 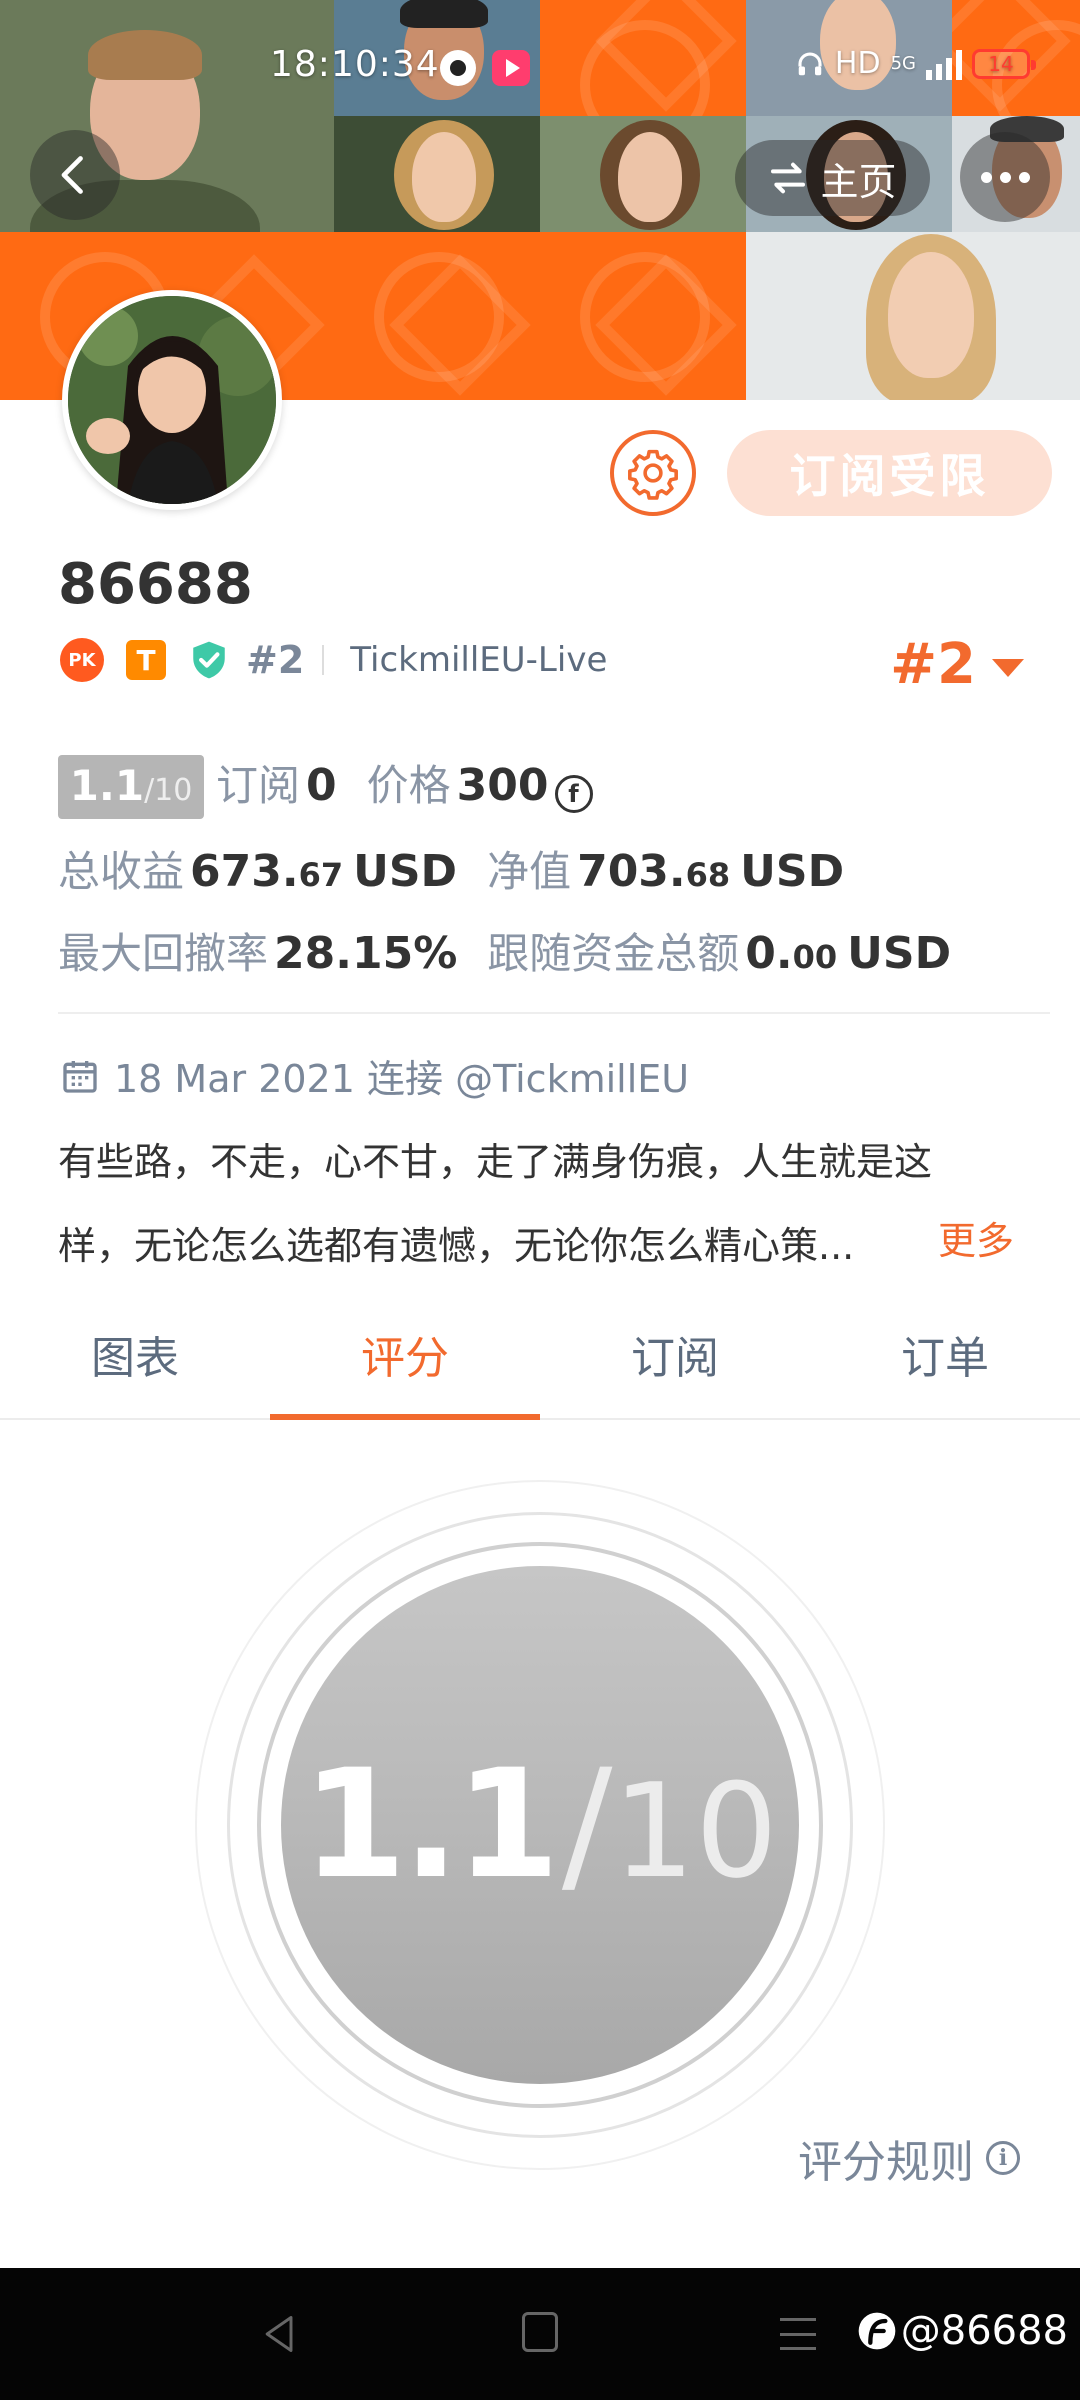 I want to click on rank-dropdown: #2, so click(x=957, y=664).